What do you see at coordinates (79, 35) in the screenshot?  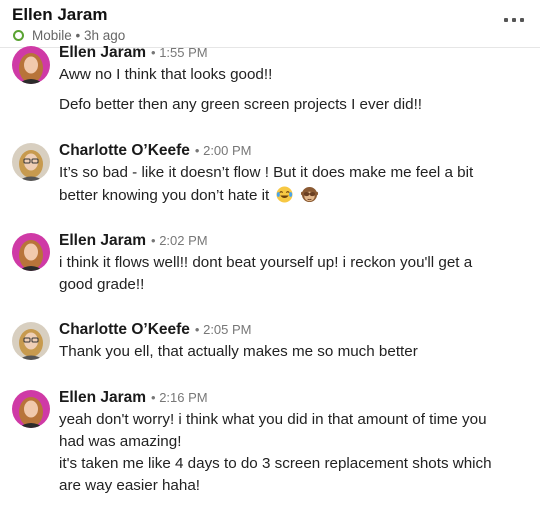 I see `status-text: Mobile • 3h ago` at bounding box center [79, 35].